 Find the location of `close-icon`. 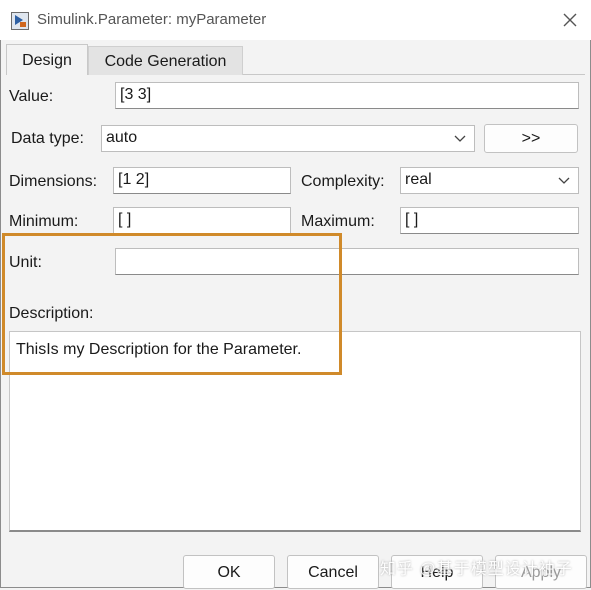

close-icon is located at coordinates (570, 20).